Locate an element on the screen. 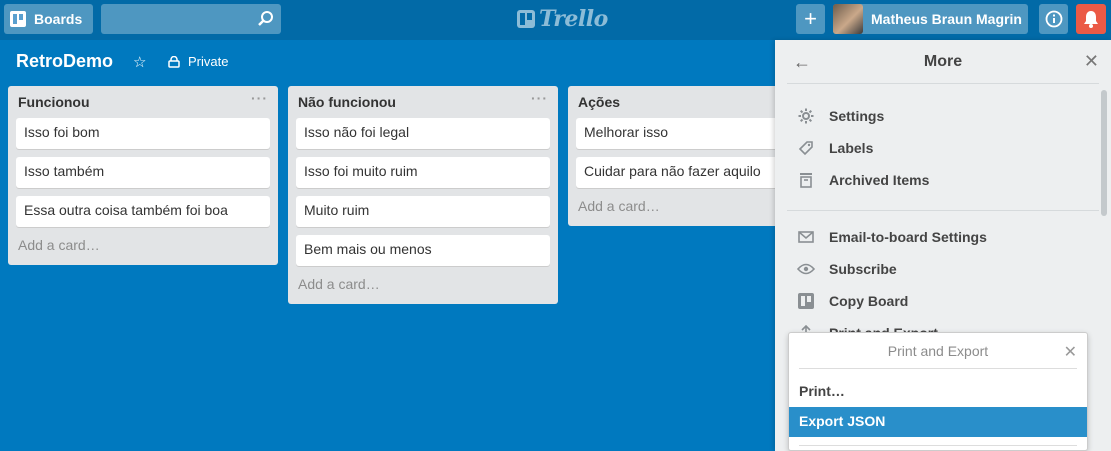  sidebar-item-labels: Labels is located at coordinates (835, 148).